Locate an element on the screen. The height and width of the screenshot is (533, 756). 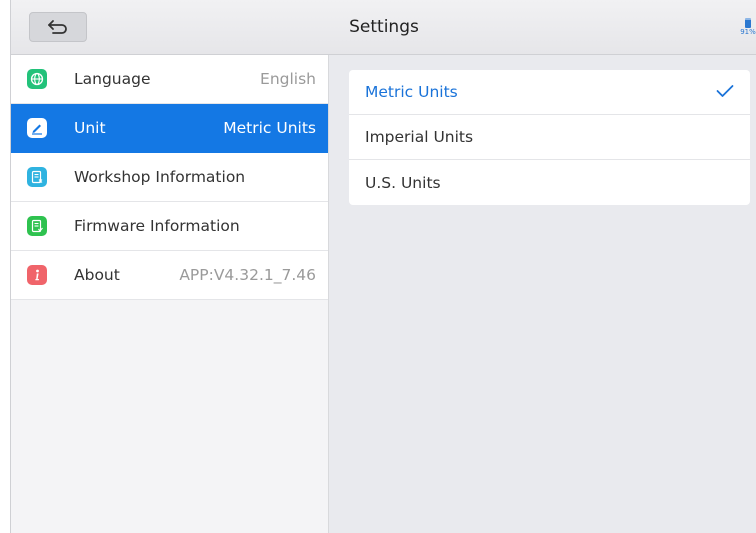
firmware-doc-icon is located at coordinates (37, 226).